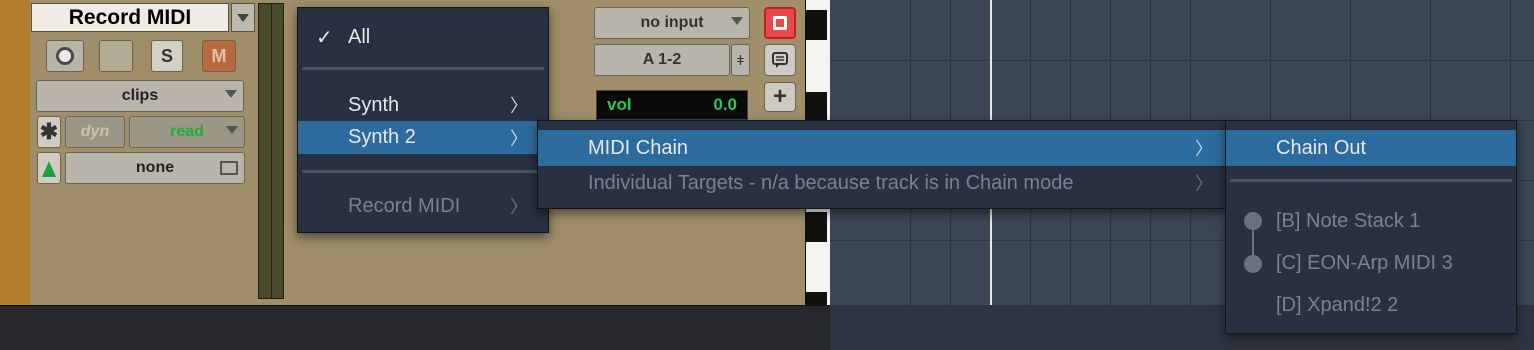  What do you see at coordinates (324, 37) in the screenshot?
I see `checkmark-icon: ✓` at bounding box center [324, 37].